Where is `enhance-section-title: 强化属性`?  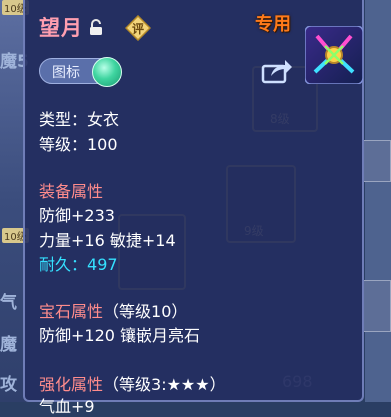 enhance-section-title: 强化属性 is located at coordinates (71, 384).